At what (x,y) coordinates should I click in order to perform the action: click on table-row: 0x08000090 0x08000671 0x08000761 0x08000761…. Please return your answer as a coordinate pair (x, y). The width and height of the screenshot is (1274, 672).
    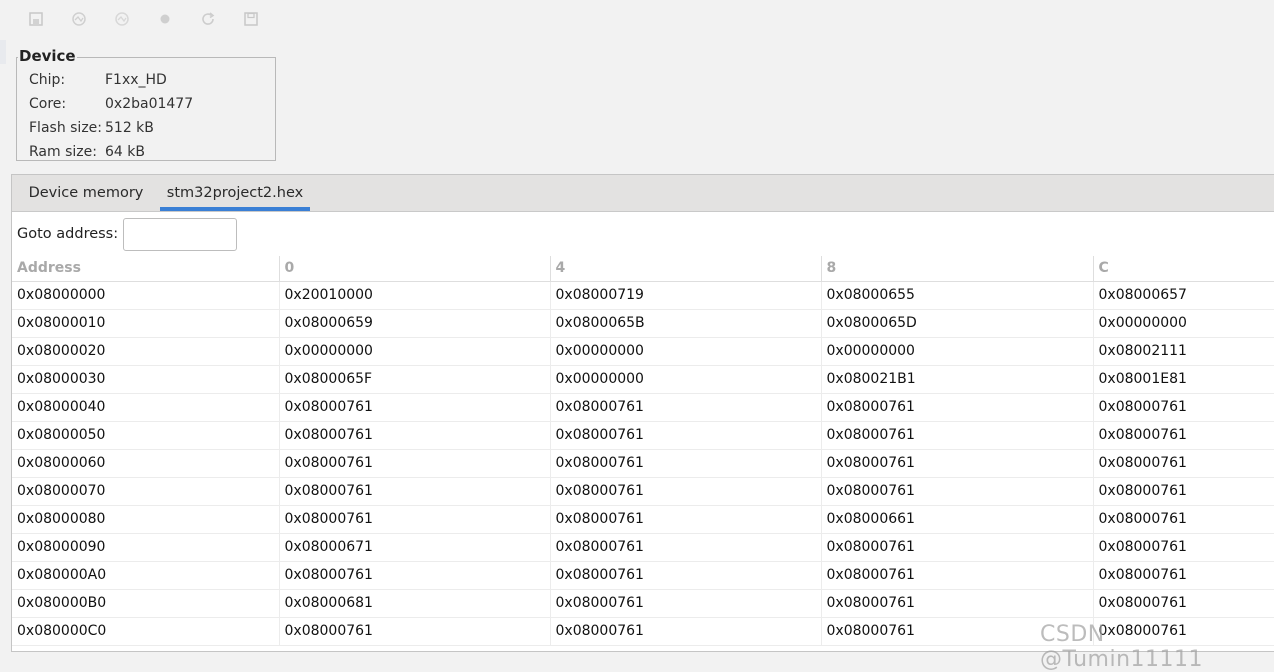
    Looking at the image, I should click on (643, 547).